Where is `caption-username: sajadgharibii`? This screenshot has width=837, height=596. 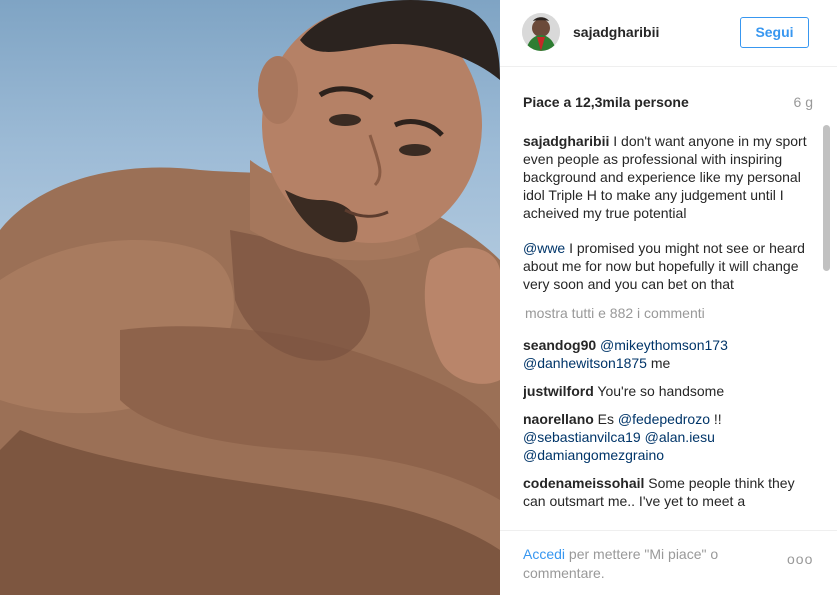
caption-username: sajadgharibii is located at coordinates (566, 141).